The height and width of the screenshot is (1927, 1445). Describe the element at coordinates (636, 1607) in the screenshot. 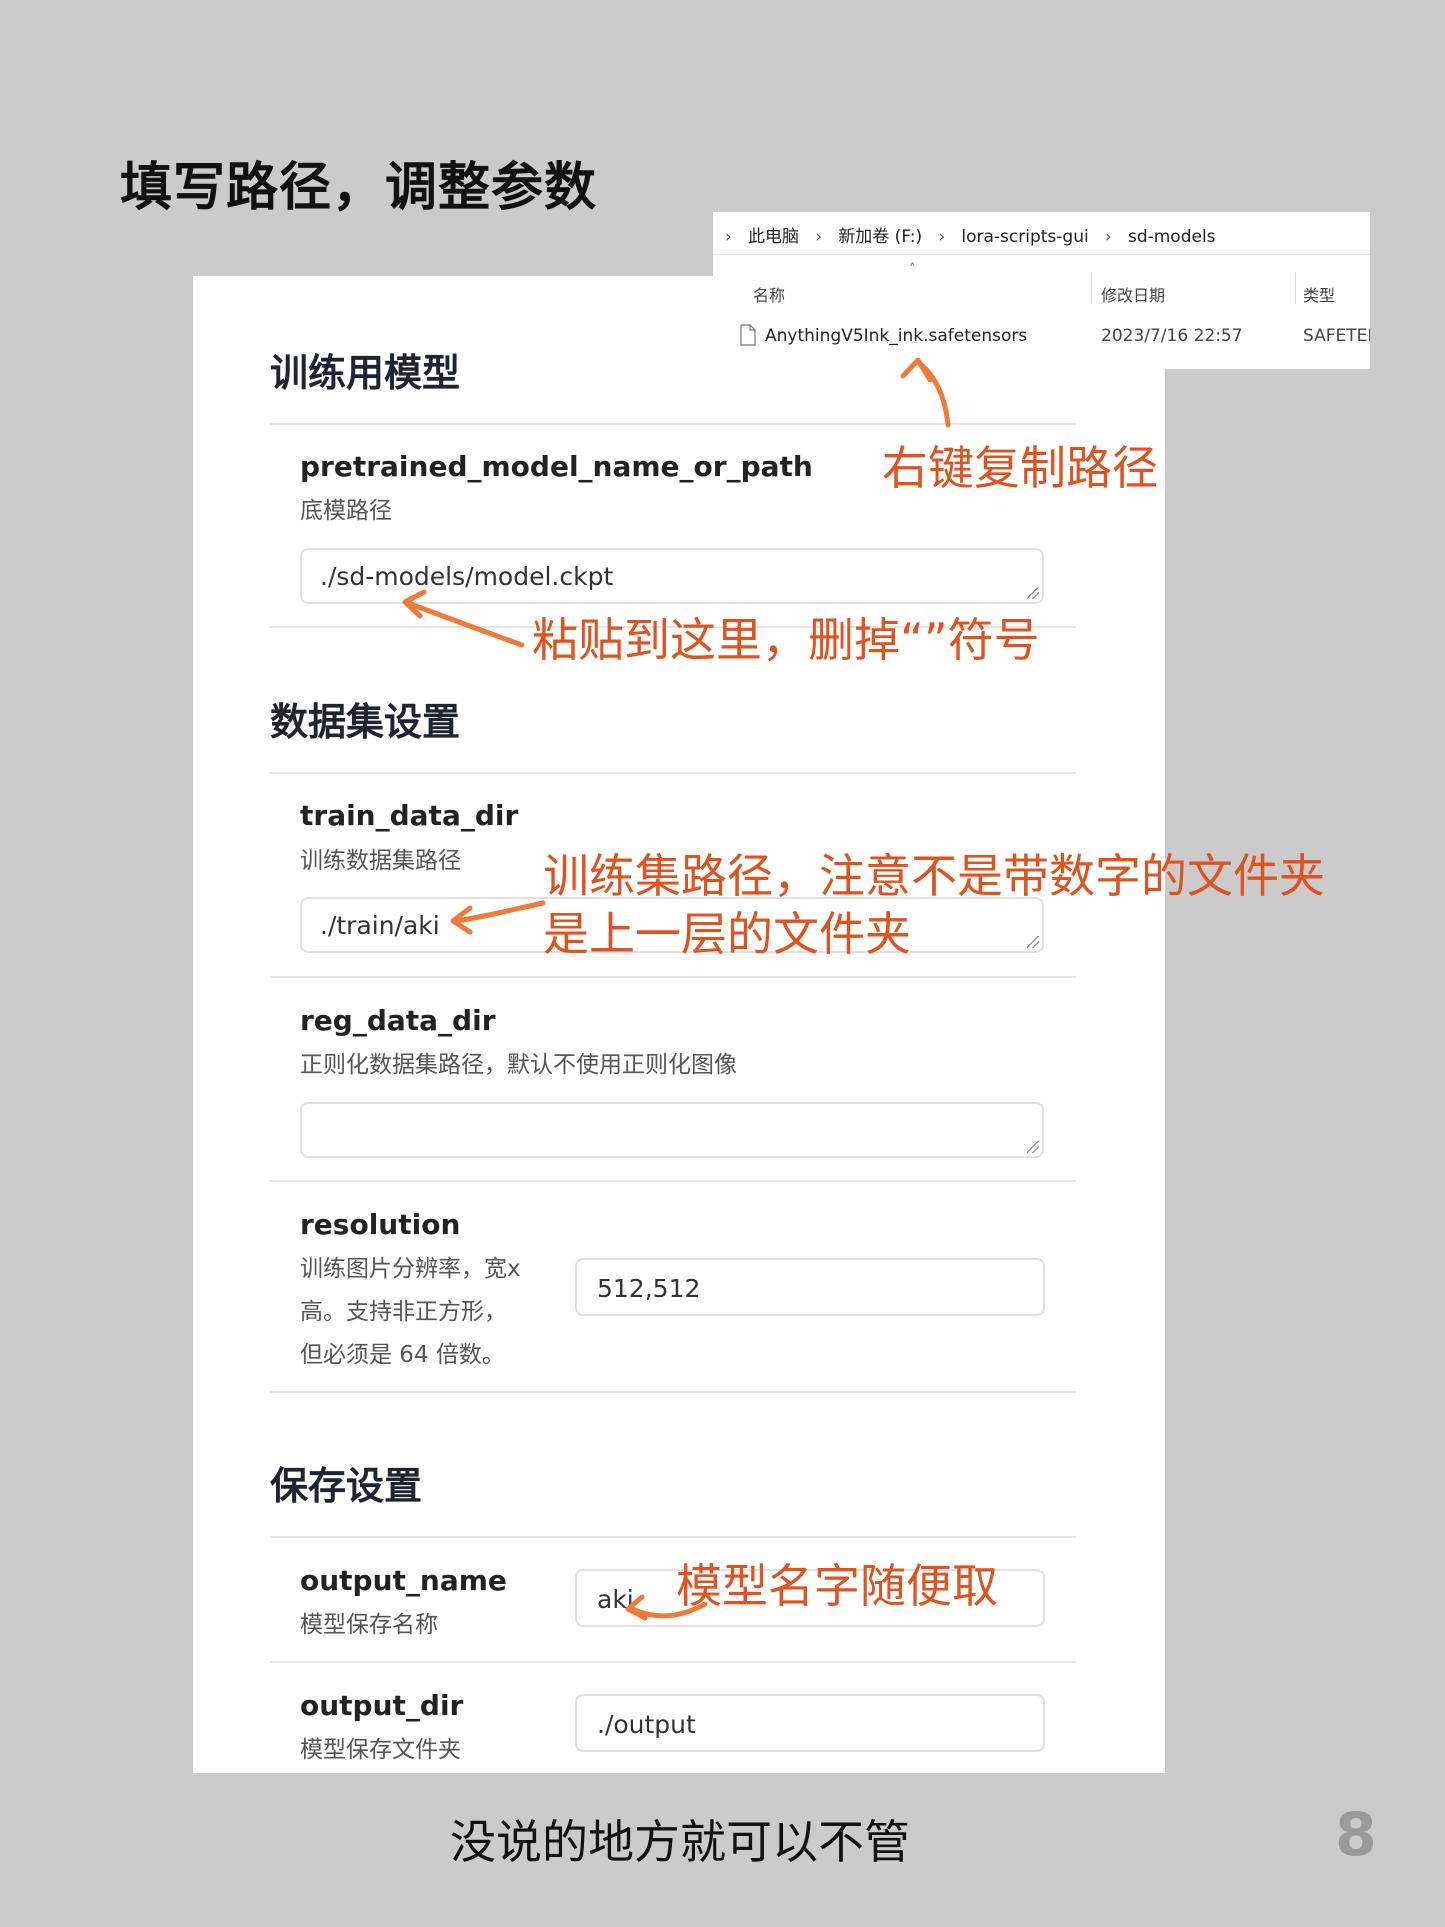

I see `arrow-to-output-name-head` at that location.